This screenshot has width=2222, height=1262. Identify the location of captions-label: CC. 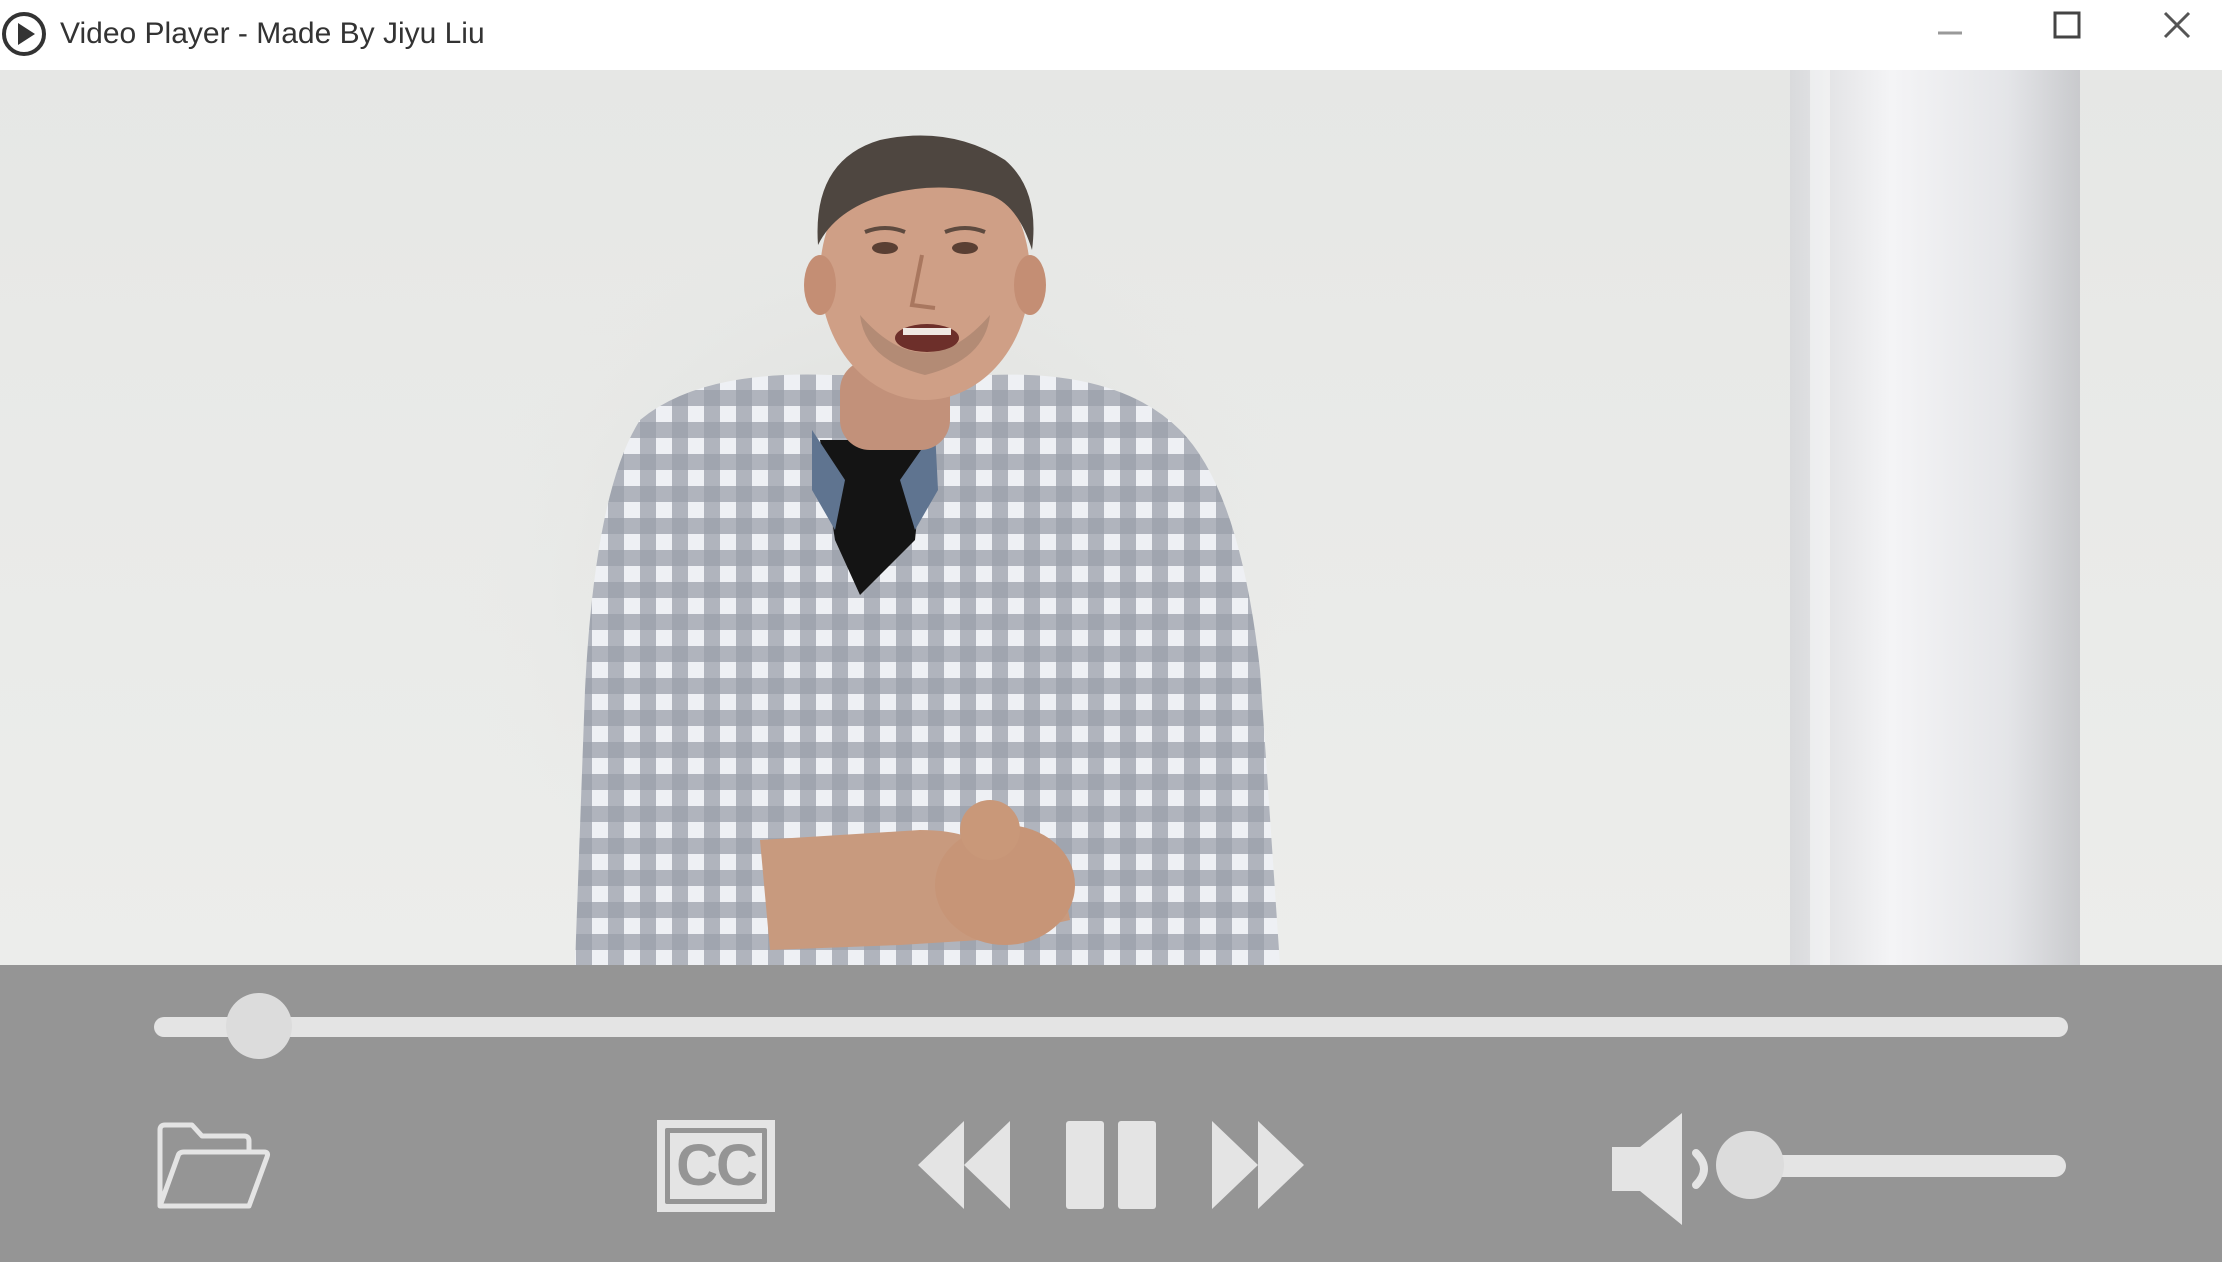
(717, 1165).